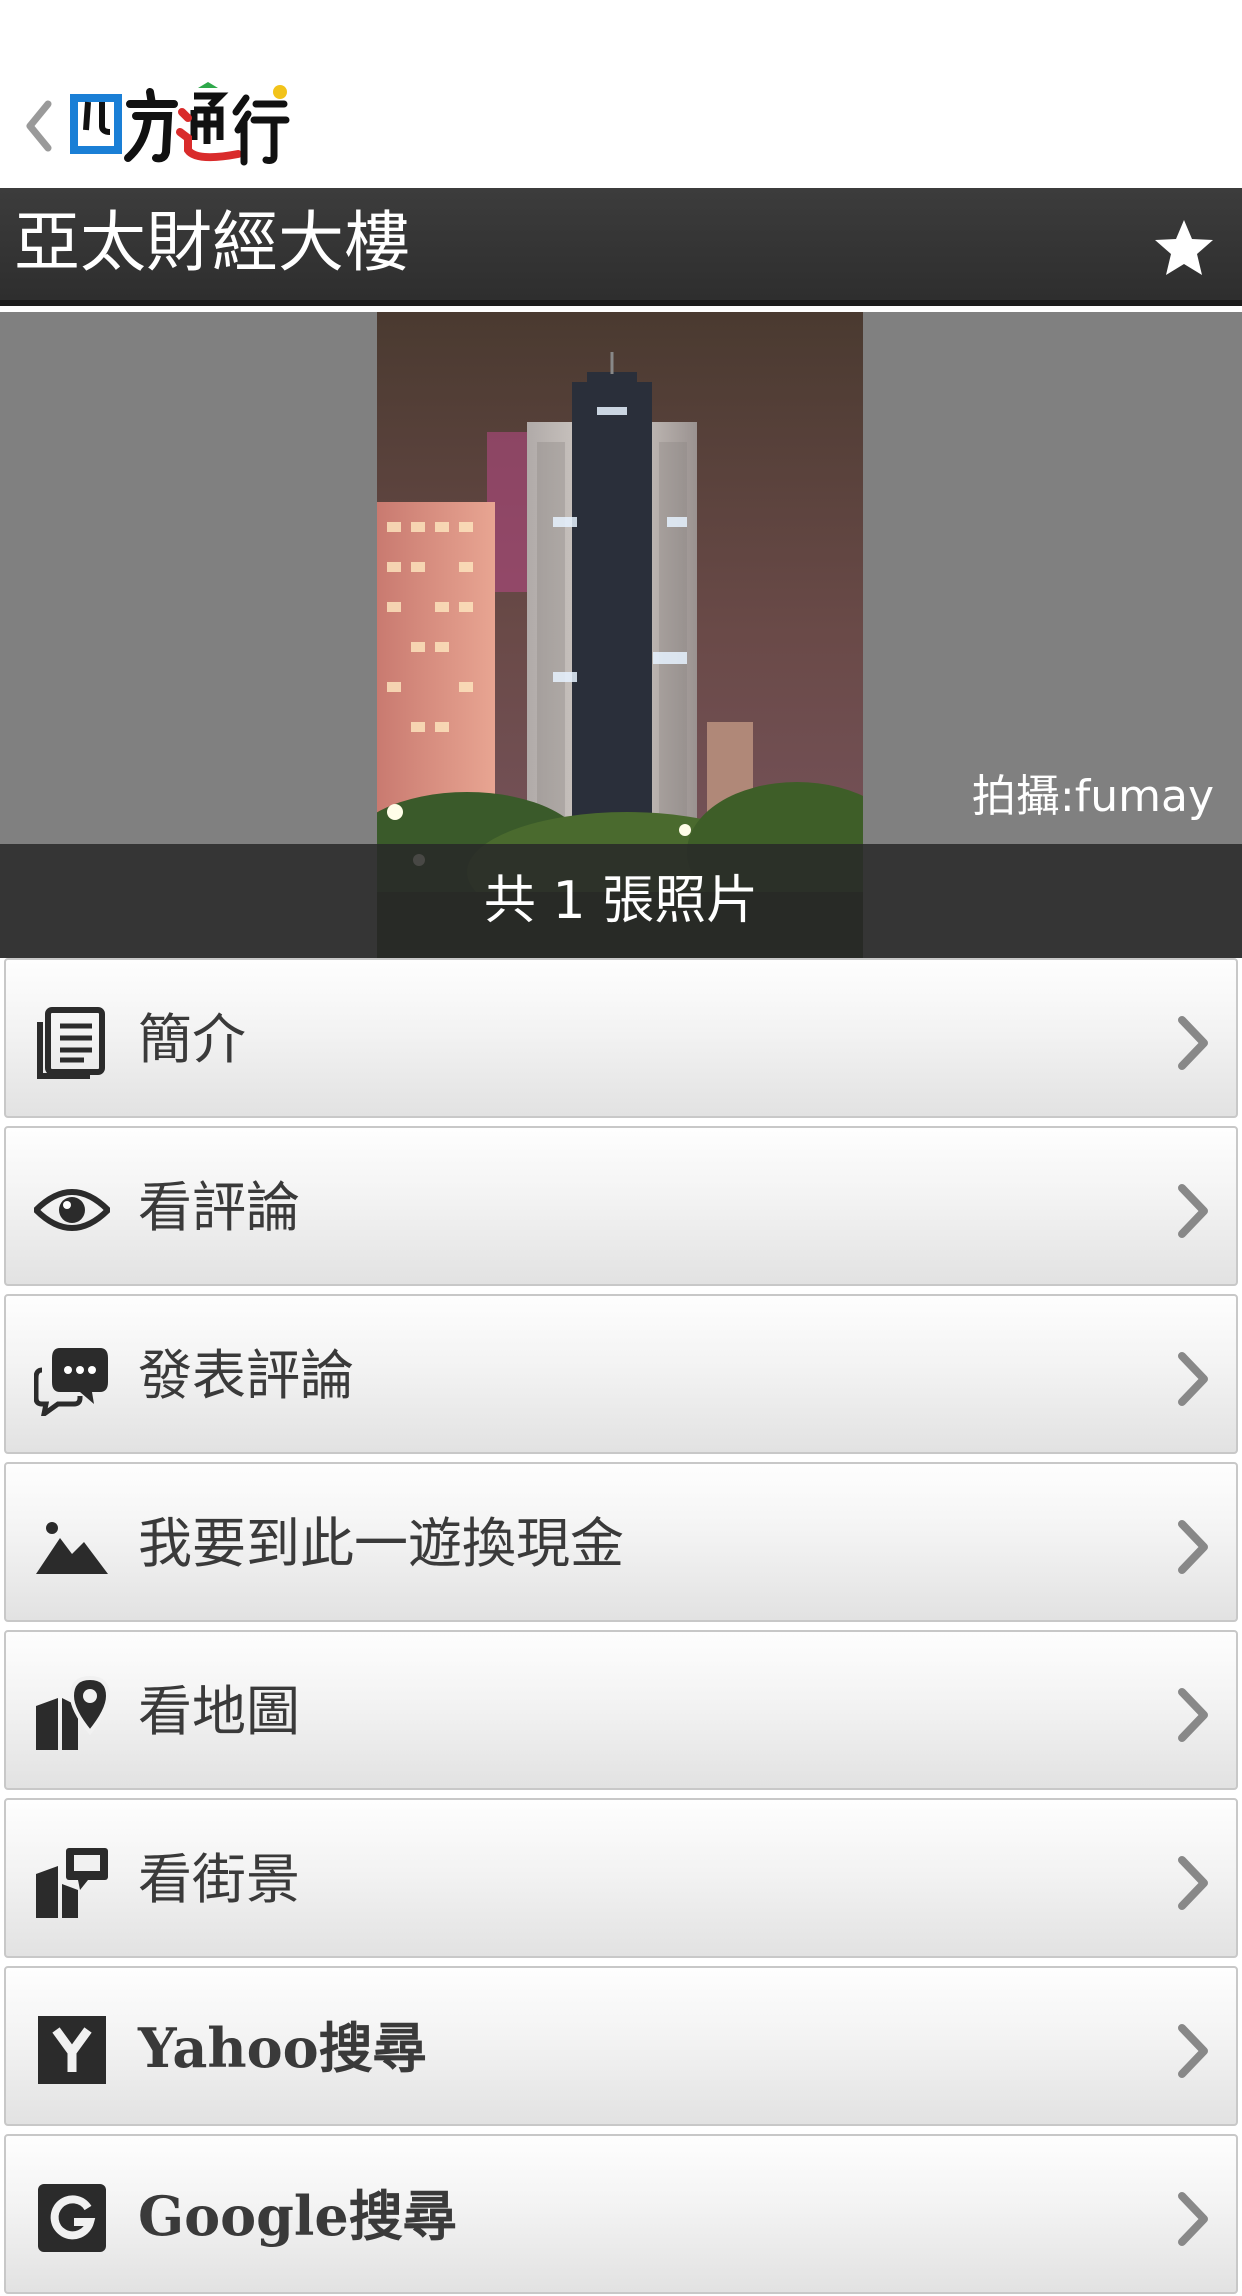  Describe the element at coordinates (246, 1375) in the screenshot. I see `menu-item-label: 發表評論` at that location.